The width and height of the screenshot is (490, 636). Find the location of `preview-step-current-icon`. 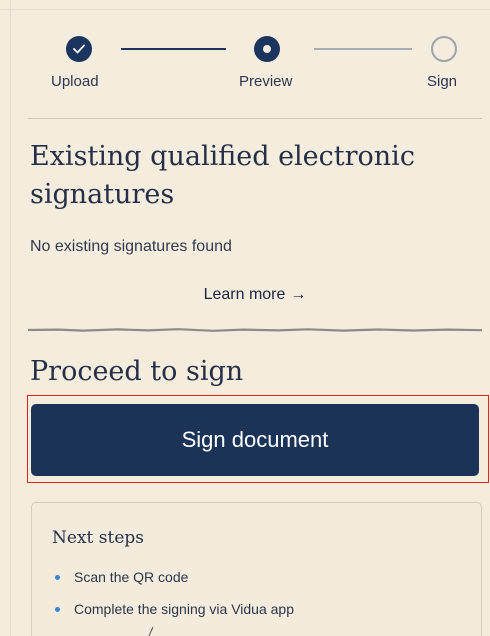

preview-step-current-icon is located at coordinates (267, 49).